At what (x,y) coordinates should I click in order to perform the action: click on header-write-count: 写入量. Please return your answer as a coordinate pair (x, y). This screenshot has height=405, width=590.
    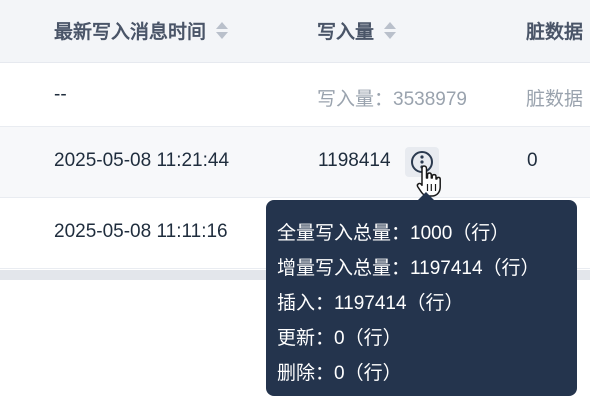
    Looking at the image, I should click on (357, 30).